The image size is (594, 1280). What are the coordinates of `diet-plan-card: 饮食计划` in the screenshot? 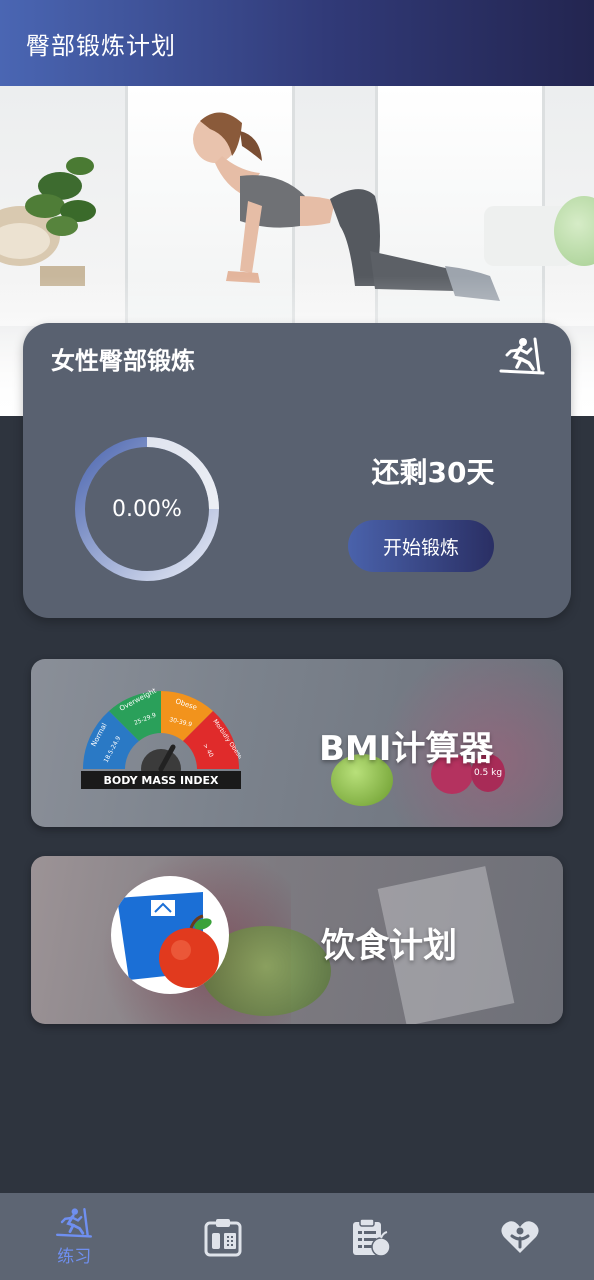 It's located at (297, 940).